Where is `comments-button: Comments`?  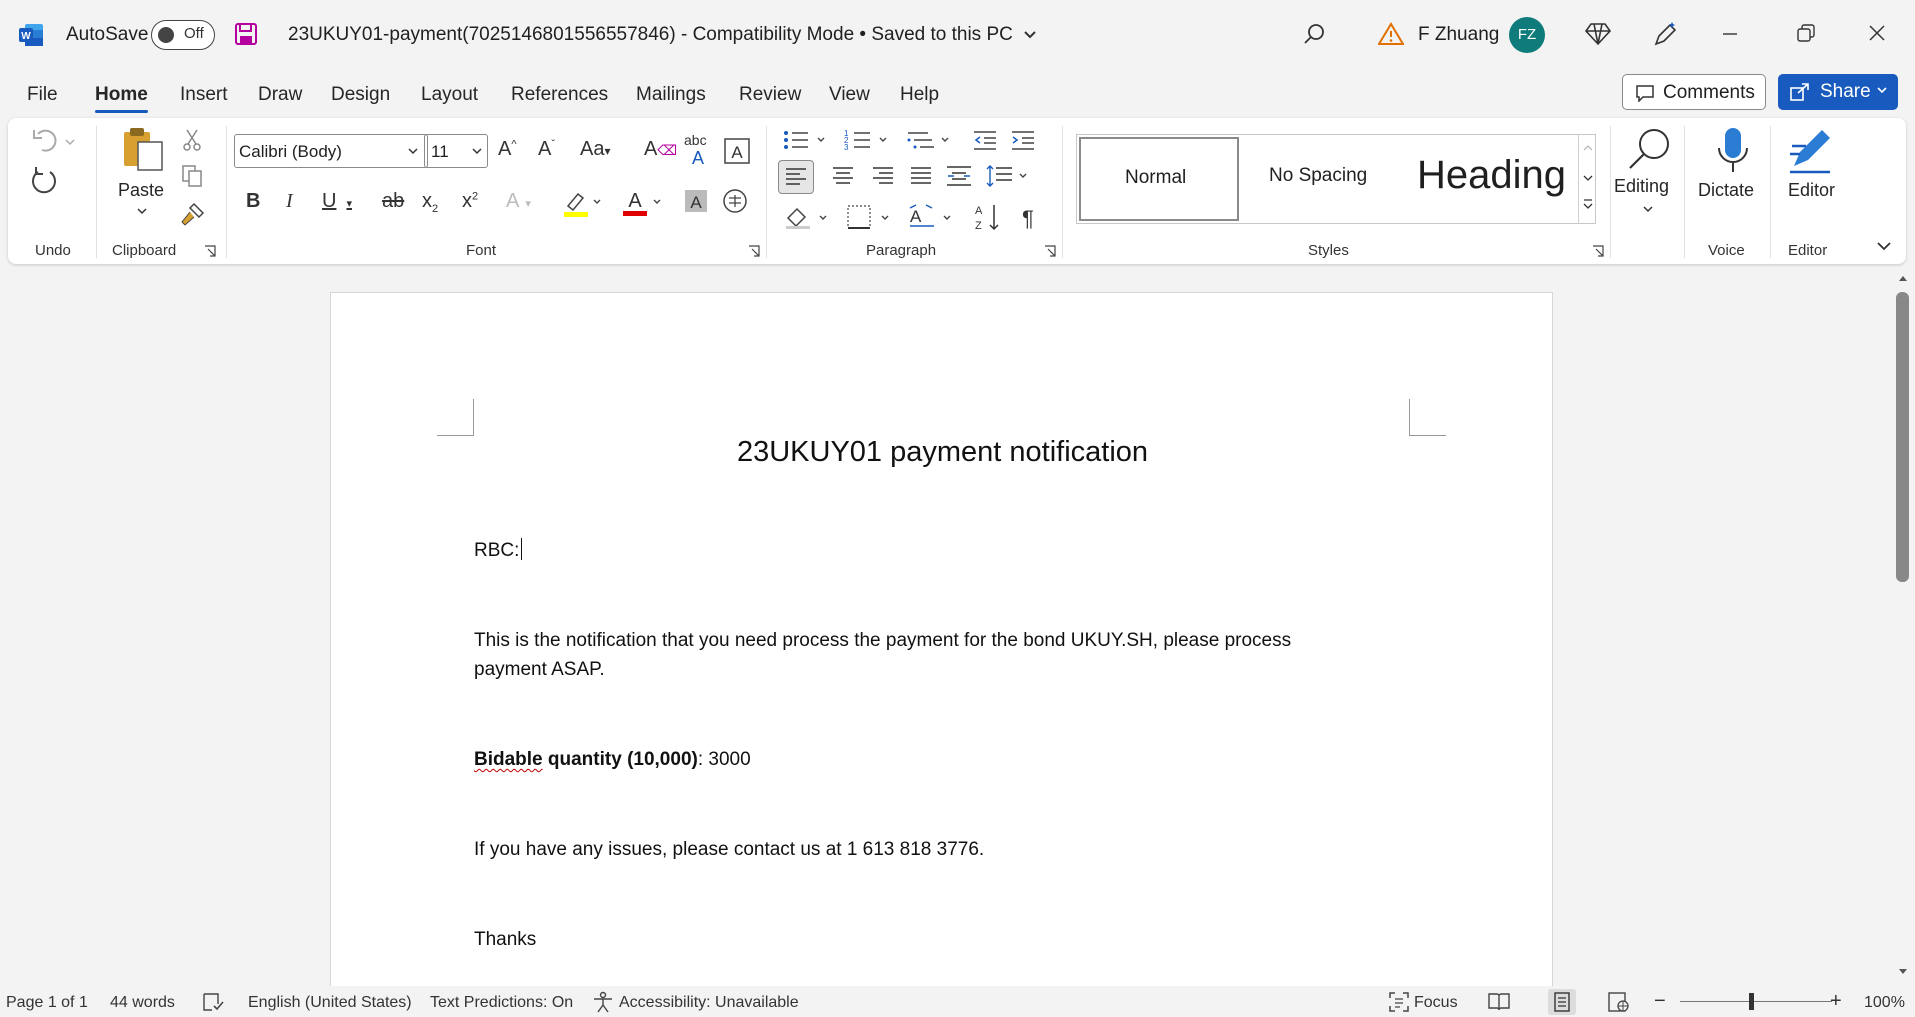
comments-button: Comments is located at coordinates (1694, 92).